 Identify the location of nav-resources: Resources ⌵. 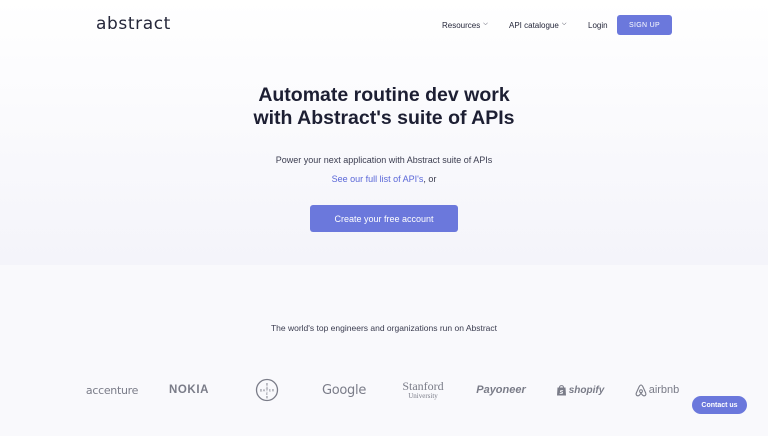
(465, 25).